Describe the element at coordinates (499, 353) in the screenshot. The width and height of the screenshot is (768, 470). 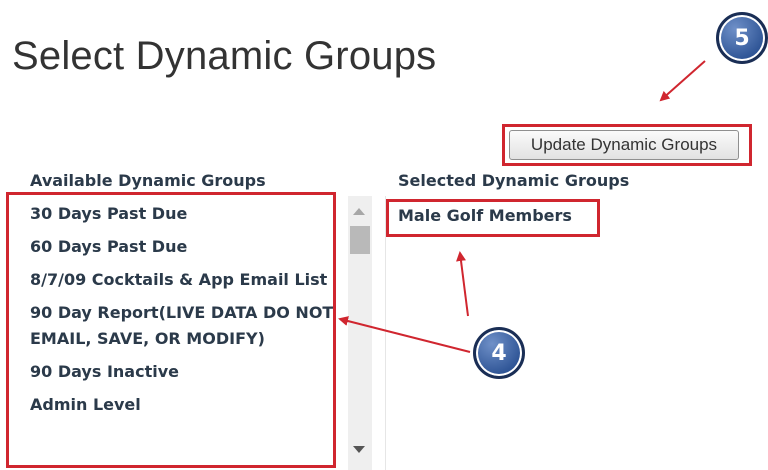
I see `callout-badge-4: 4` at that location.